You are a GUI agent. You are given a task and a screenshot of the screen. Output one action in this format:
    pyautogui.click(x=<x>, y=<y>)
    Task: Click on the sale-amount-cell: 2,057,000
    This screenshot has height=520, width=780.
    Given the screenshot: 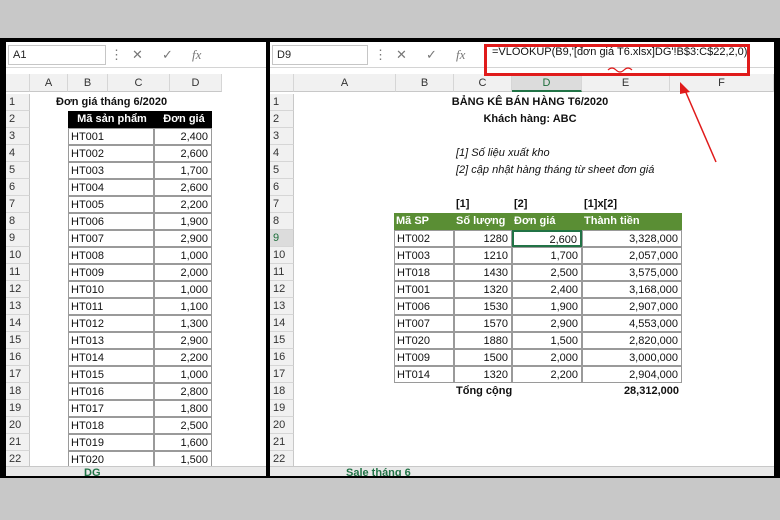 What is the action you would take?
    pyautogui.click(x=632, y=255)
    